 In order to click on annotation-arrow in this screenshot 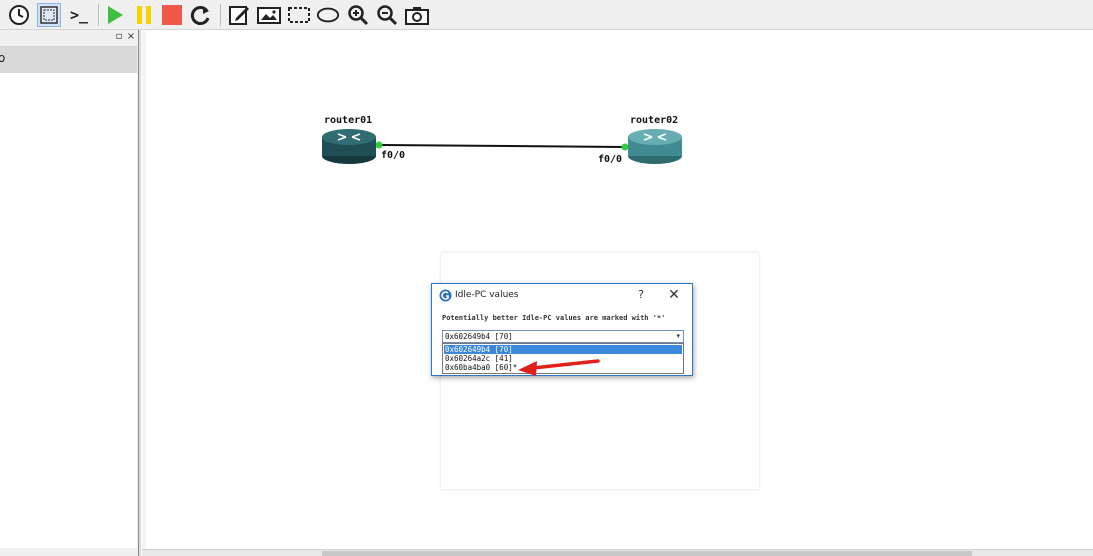, I will do `click(559, 367)`.